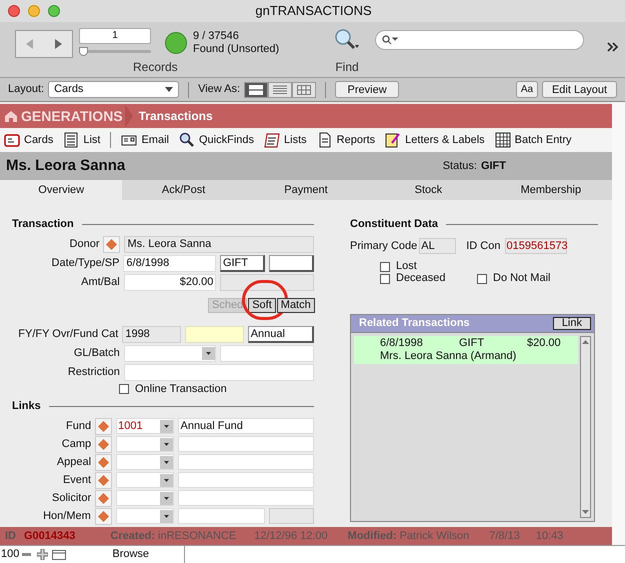  What do you see at coordinates (61, 190) in the screenshot?
I see `tab: Overview` at bounding box center [61, 190].